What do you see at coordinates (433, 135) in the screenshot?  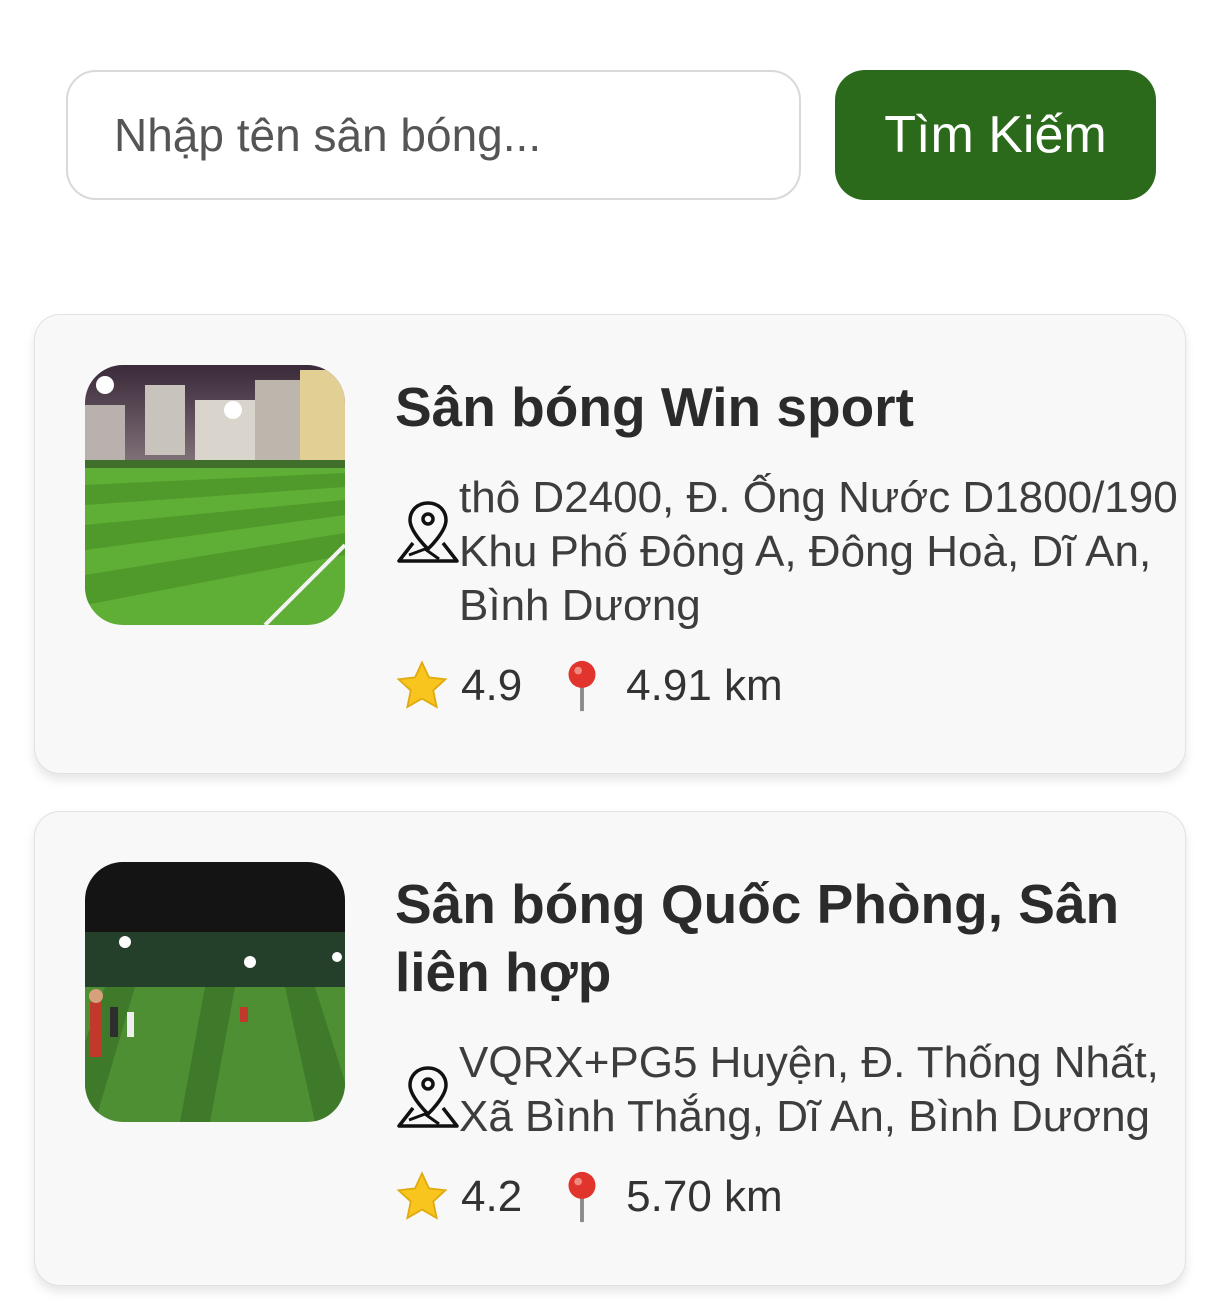 I see `search-input` at bounding box center [433, 135].